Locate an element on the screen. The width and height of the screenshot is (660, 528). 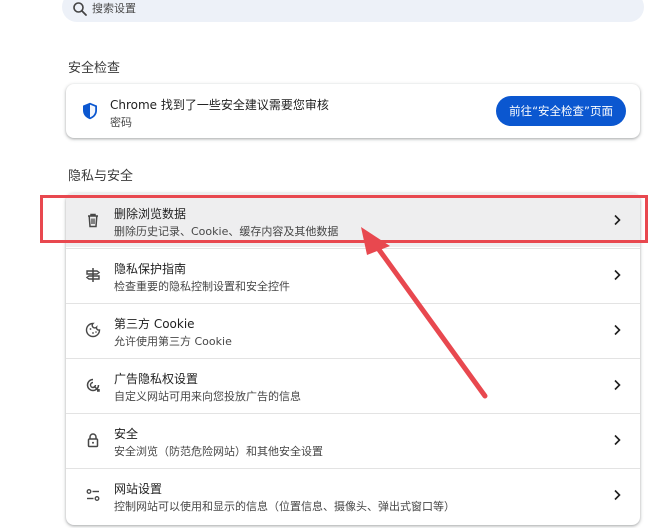
list-item-title: 删除浏览数据 is located at coordinates (150, 214).